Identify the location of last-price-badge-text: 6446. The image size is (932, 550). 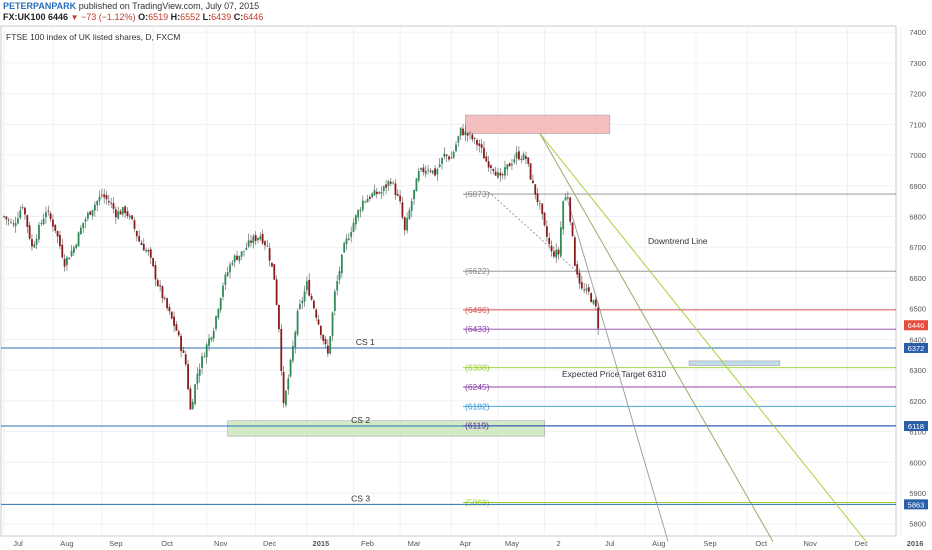
(916, 325).